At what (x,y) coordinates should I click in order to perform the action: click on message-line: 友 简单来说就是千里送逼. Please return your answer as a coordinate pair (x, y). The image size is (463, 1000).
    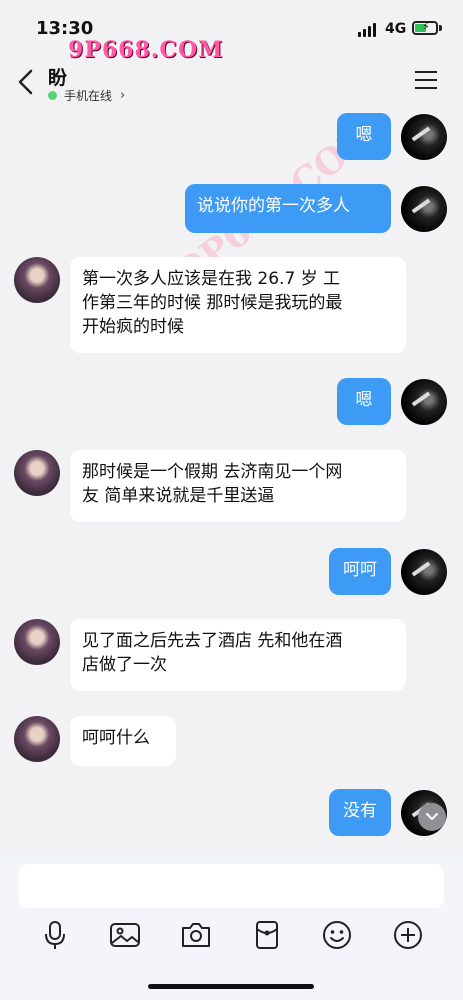
    Looking at the image, I should click on (178, 496).